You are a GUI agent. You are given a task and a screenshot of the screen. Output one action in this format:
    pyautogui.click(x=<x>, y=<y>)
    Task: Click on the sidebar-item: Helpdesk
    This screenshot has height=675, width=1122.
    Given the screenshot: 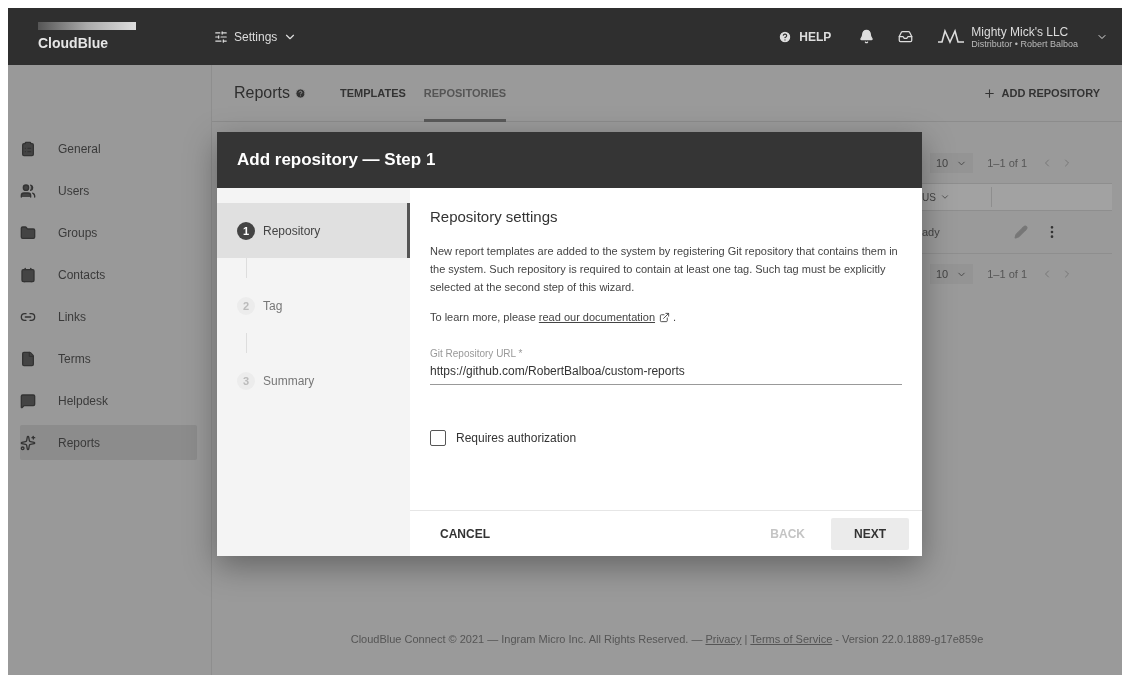 What is the action you would take?
    pyautogui.click(x=108, y=400)
    